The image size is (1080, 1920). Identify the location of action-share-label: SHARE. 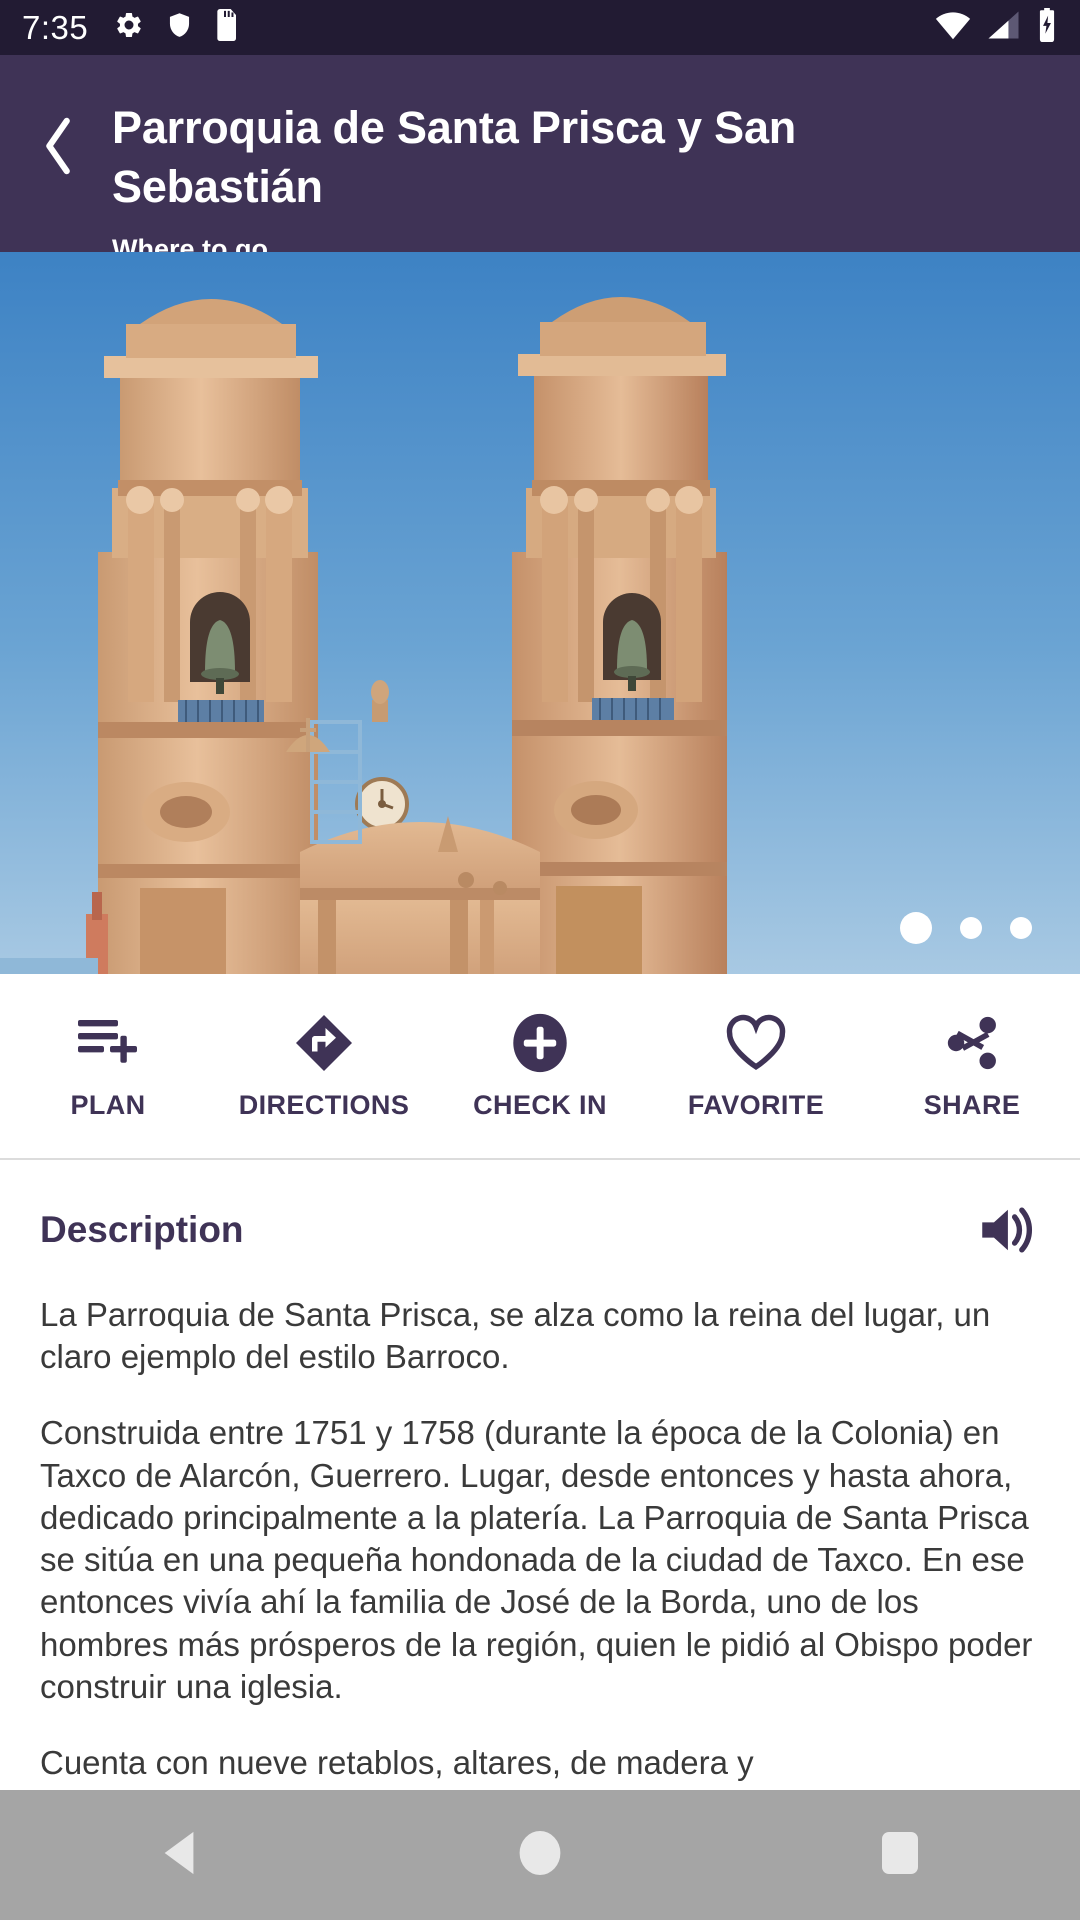
(972, 1104).